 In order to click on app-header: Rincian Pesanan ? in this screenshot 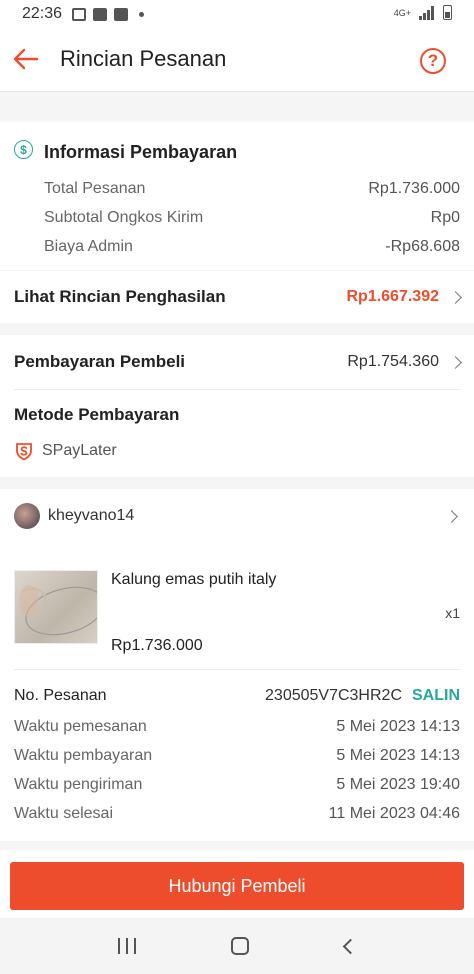, I will do `click(237, 60)`.